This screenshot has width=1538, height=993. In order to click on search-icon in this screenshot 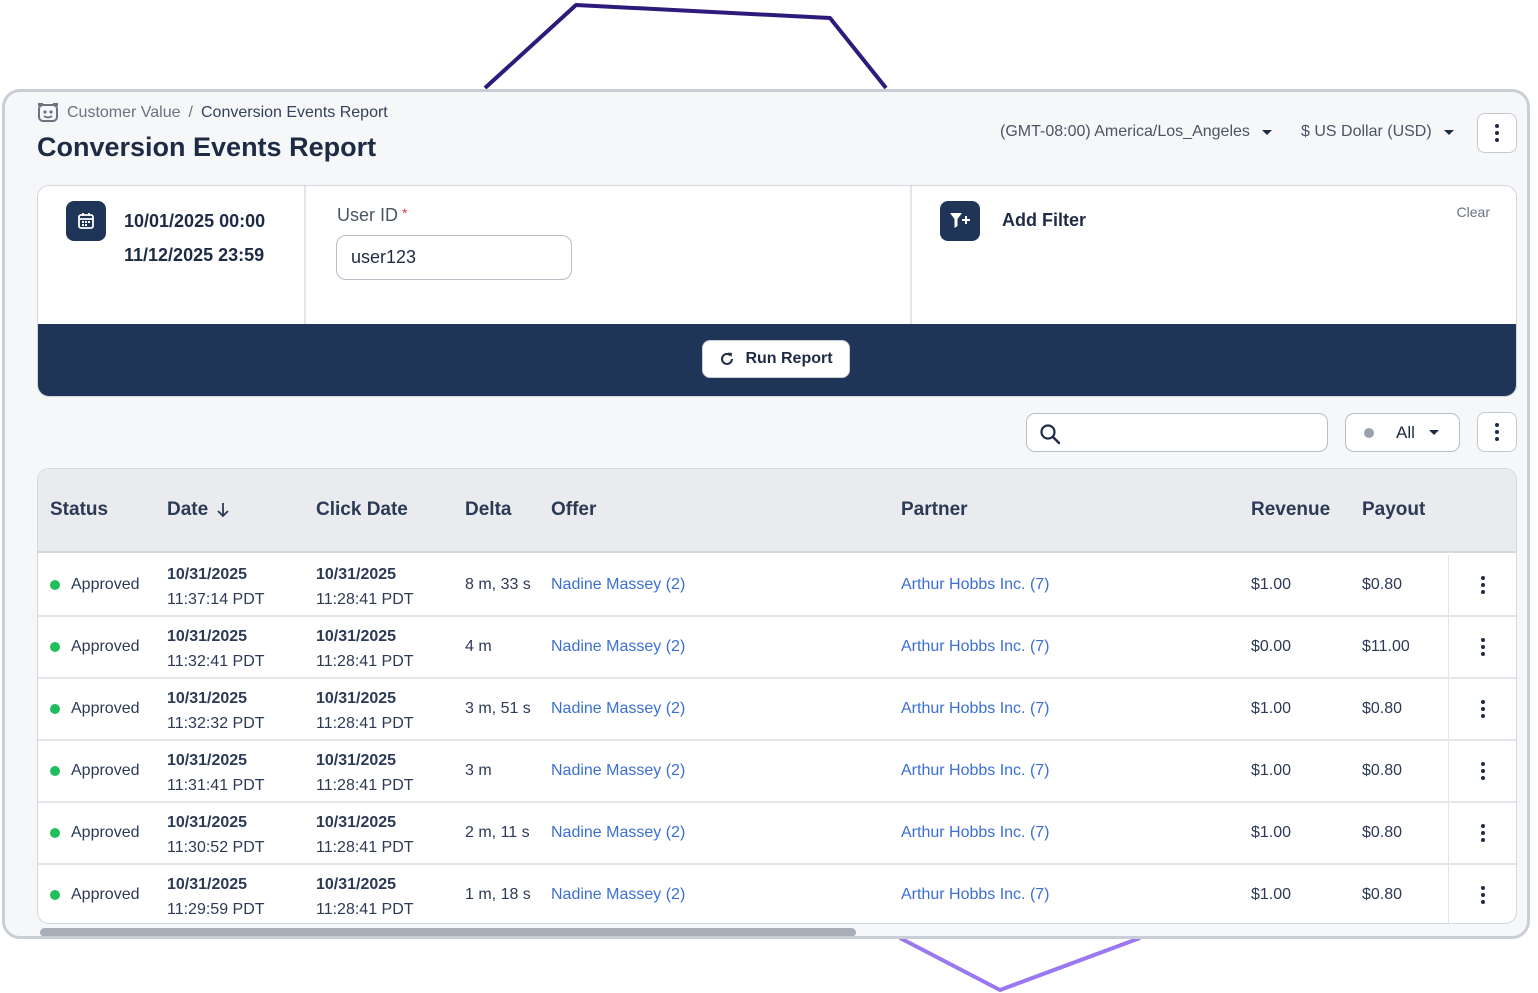, I will do `click(1050, 434)`.